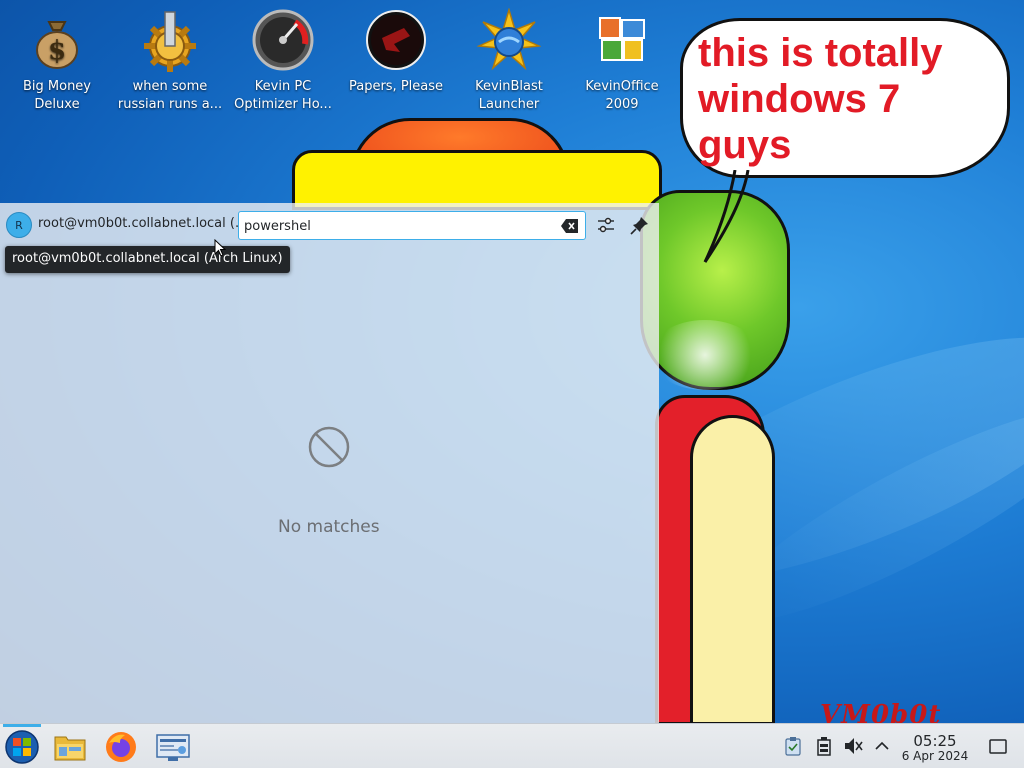 The width and height of the screenshot is (1024, 768). Describe the element at coordinates (824, 746) in the screenshot. I see `battery-icon` at that location.